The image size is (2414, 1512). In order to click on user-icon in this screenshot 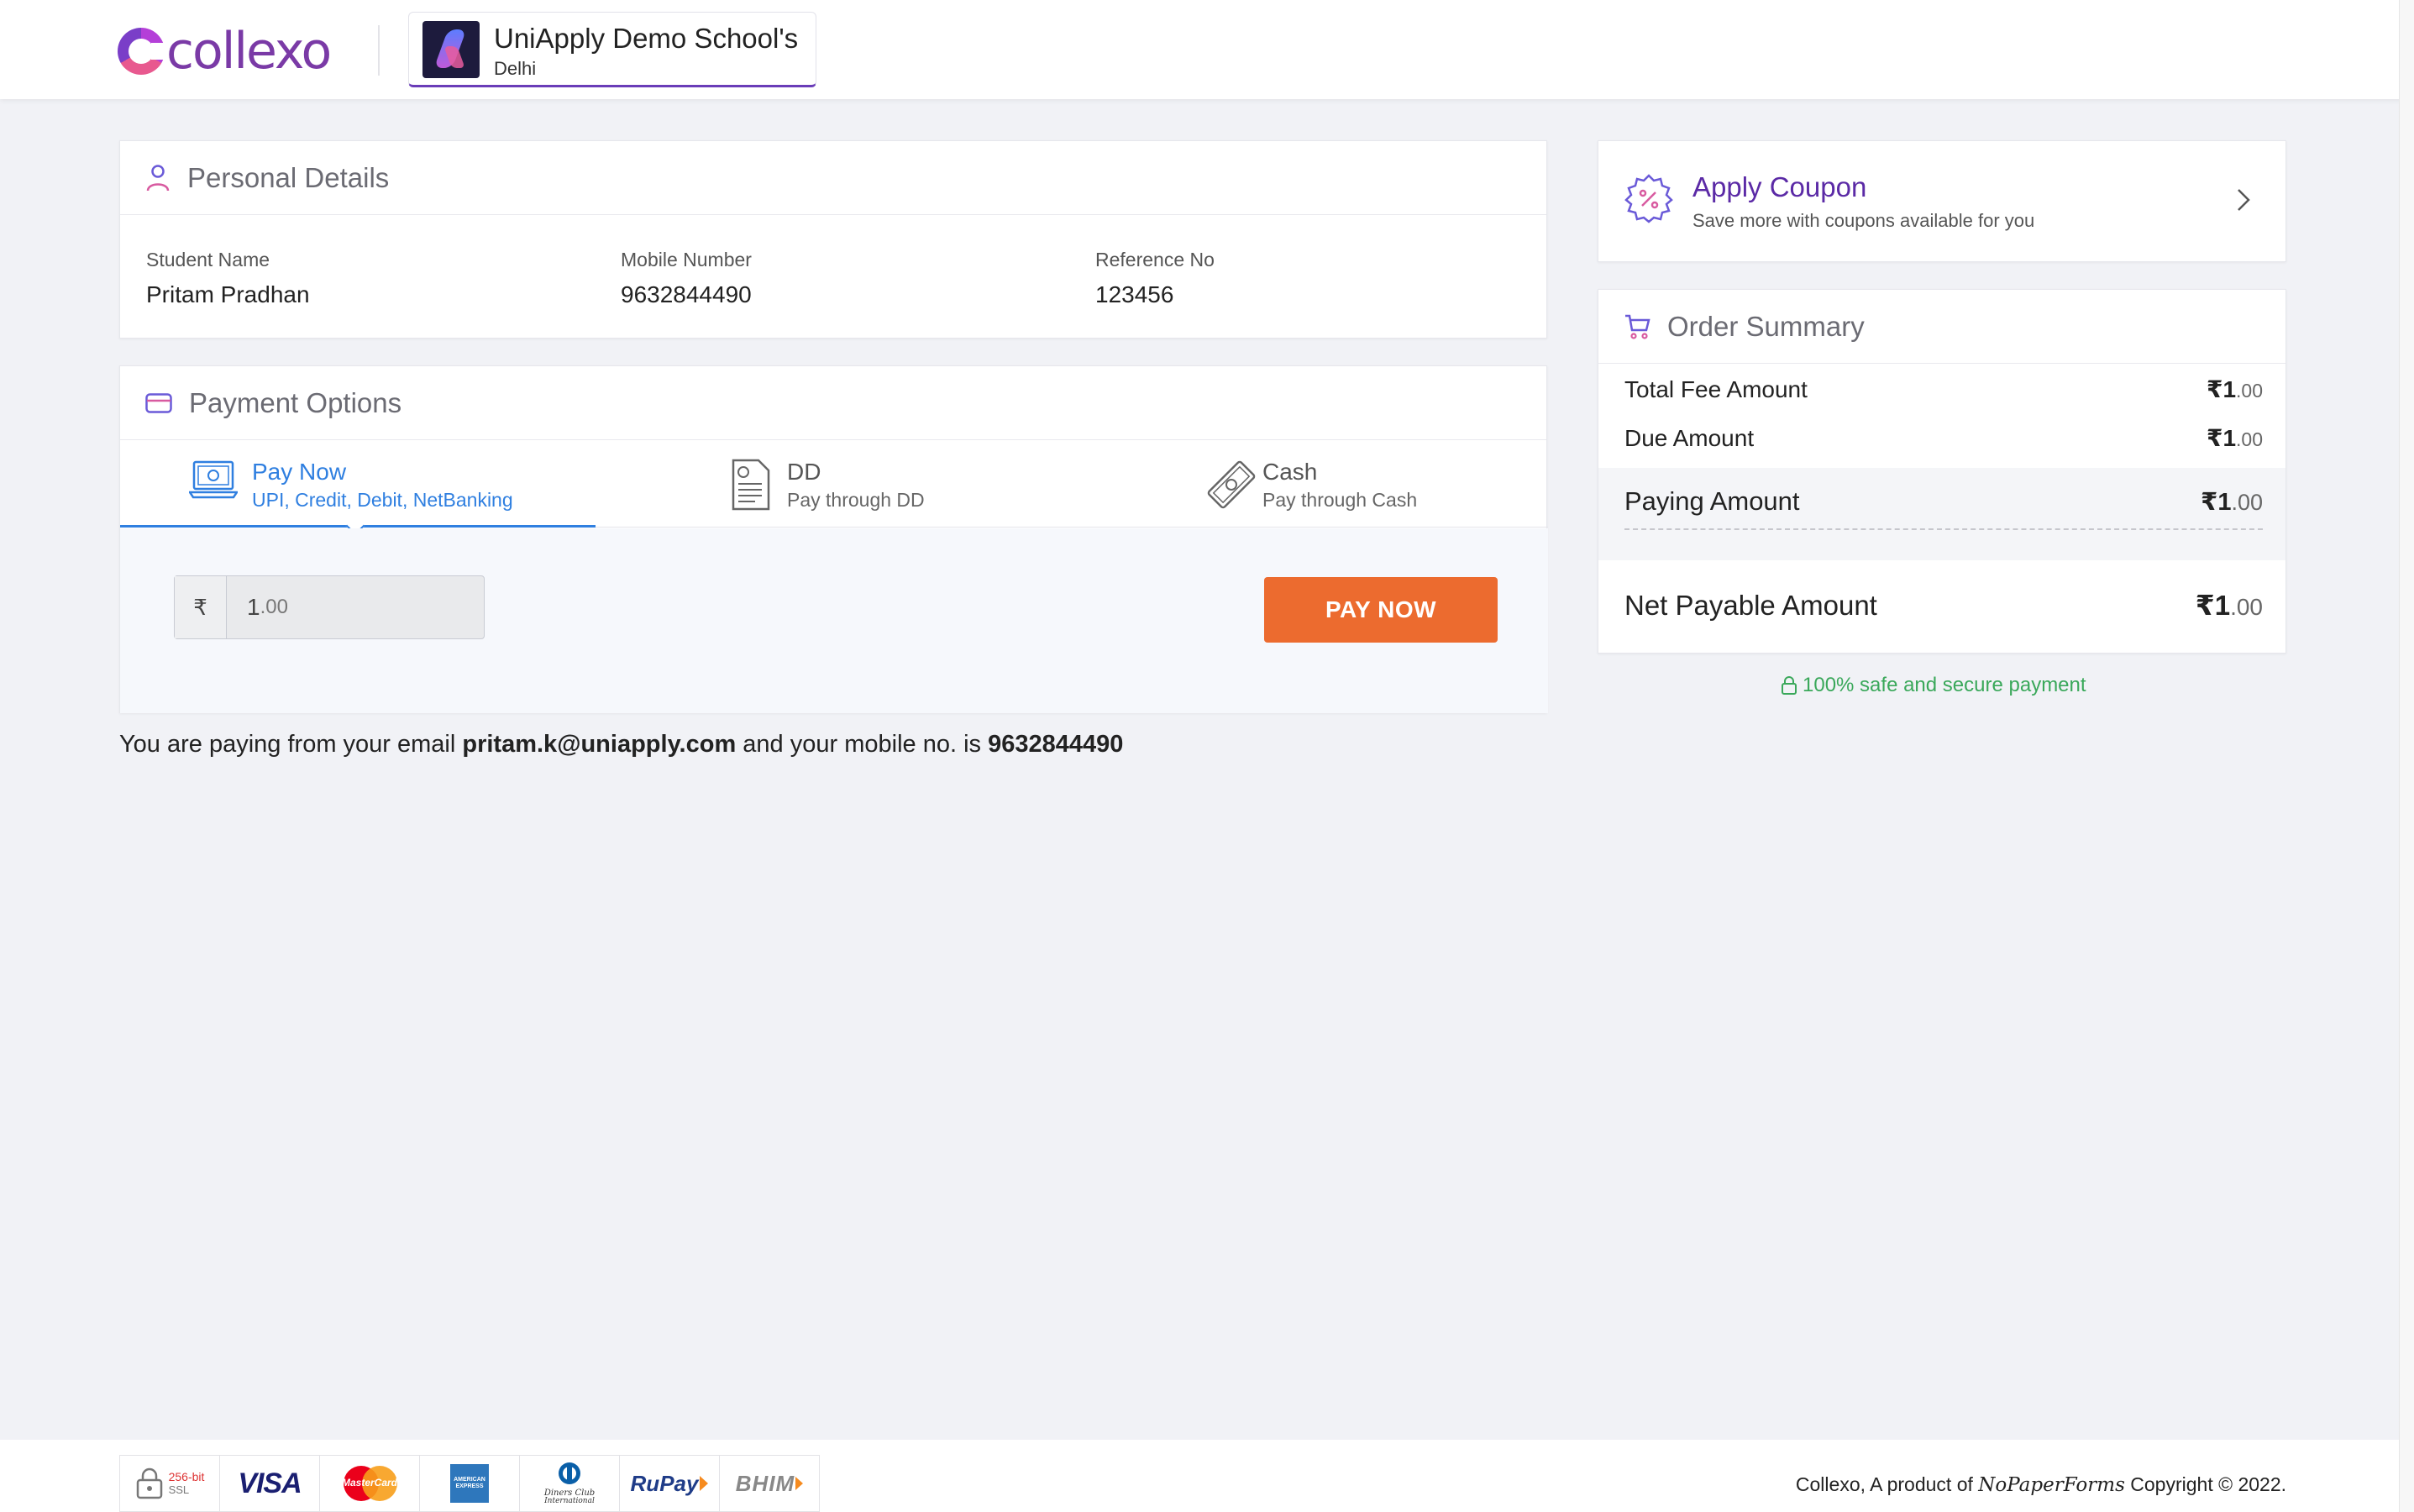, I will do `click(158, 177)`.